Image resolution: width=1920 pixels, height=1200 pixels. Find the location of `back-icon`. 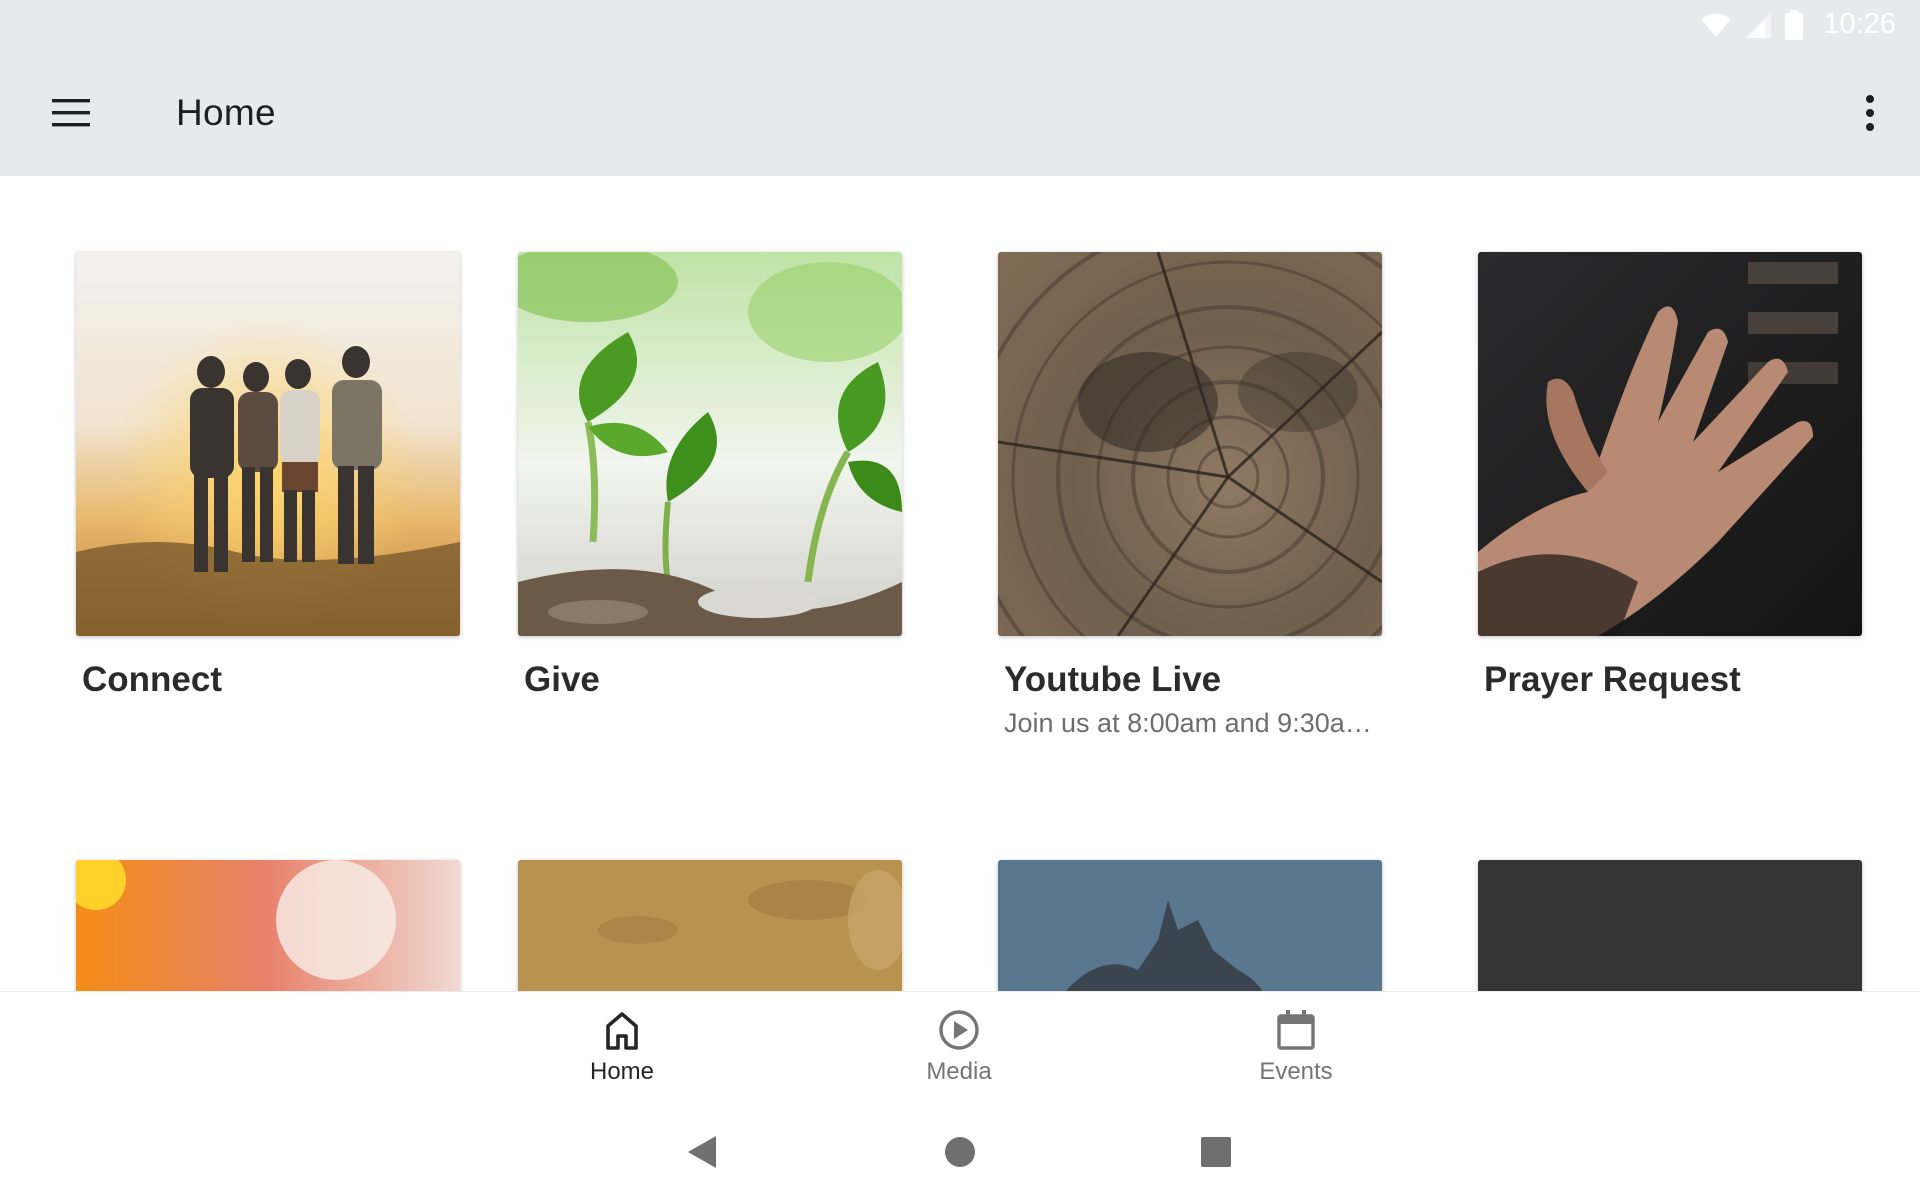

back-icon is located at coordinates (702, 1152).